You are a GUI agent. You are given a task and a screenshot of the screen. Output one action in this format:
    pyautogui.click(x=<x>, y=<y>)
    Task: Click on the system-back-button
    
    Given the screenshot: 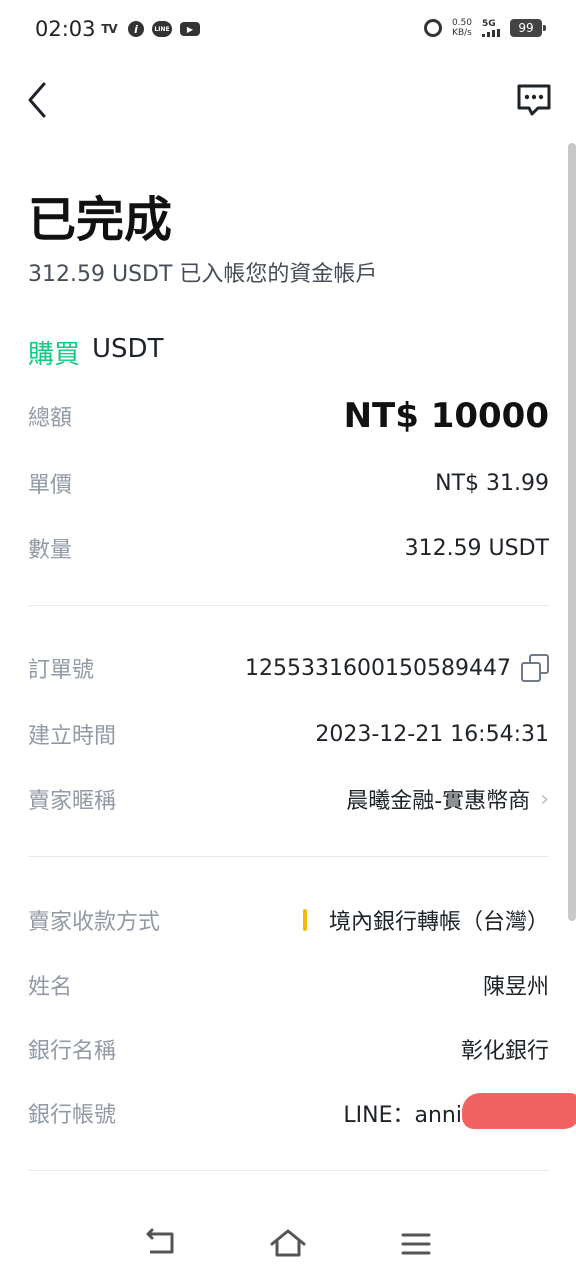 What is the action you would take?
    pyautogui.click(x=160, y=1244)
    